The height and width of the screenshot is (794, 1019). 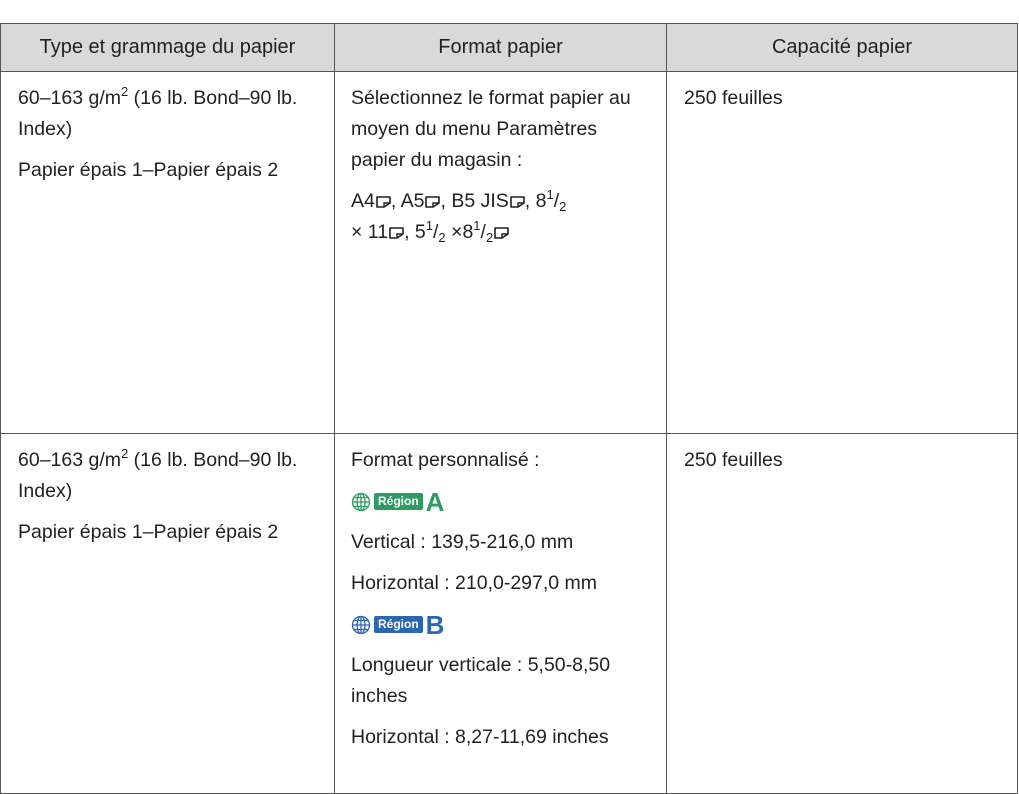 What do you see at coordinates (474, 583) in the screenshot?
I see `horizontal-range-mm: Horizontal : 210,0-297,0 mm` at bounding box center [474, 583].